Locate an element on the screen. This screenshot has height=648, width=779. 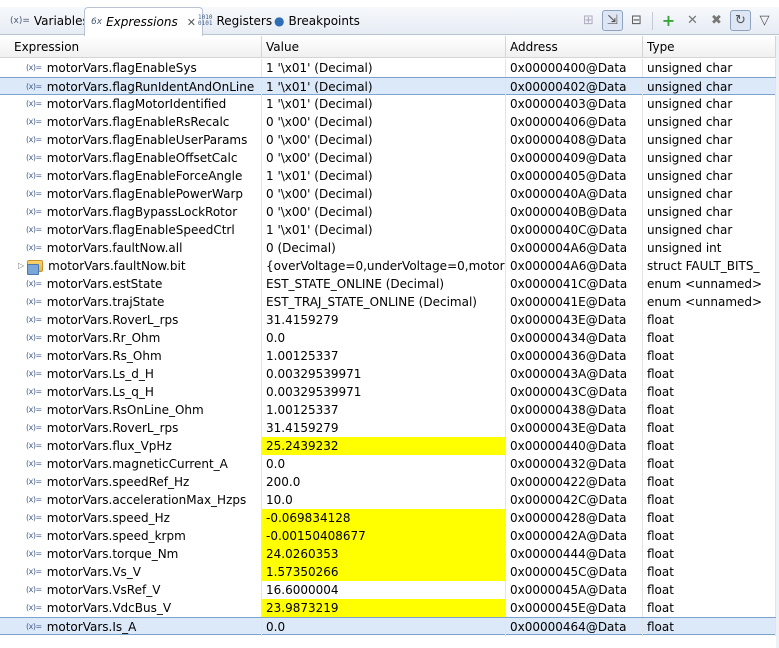
column-header-value: Value is located at coordinates (384, 47).